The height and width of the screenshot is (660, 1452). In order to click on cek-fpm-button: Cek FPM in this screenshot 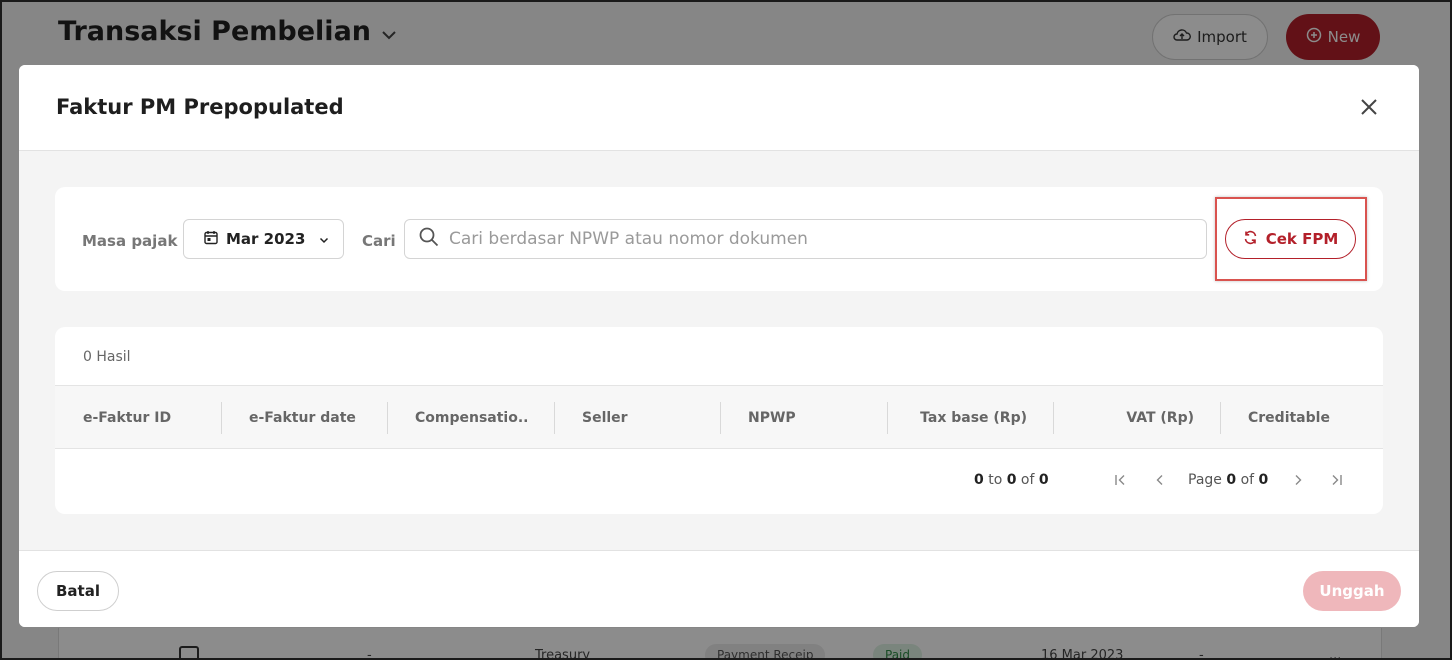, I will do `click(1290, 239)`.